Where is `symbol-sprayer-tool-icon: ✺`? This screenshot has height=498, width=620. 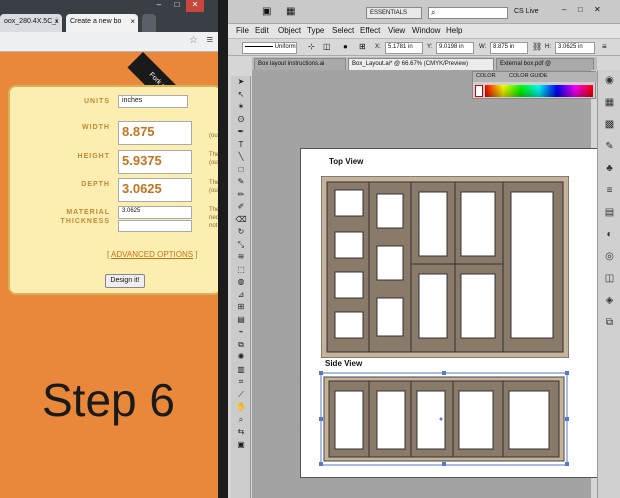 symbol-sprayer-tool-icon: ✺ is located at coordinates (241, 357).